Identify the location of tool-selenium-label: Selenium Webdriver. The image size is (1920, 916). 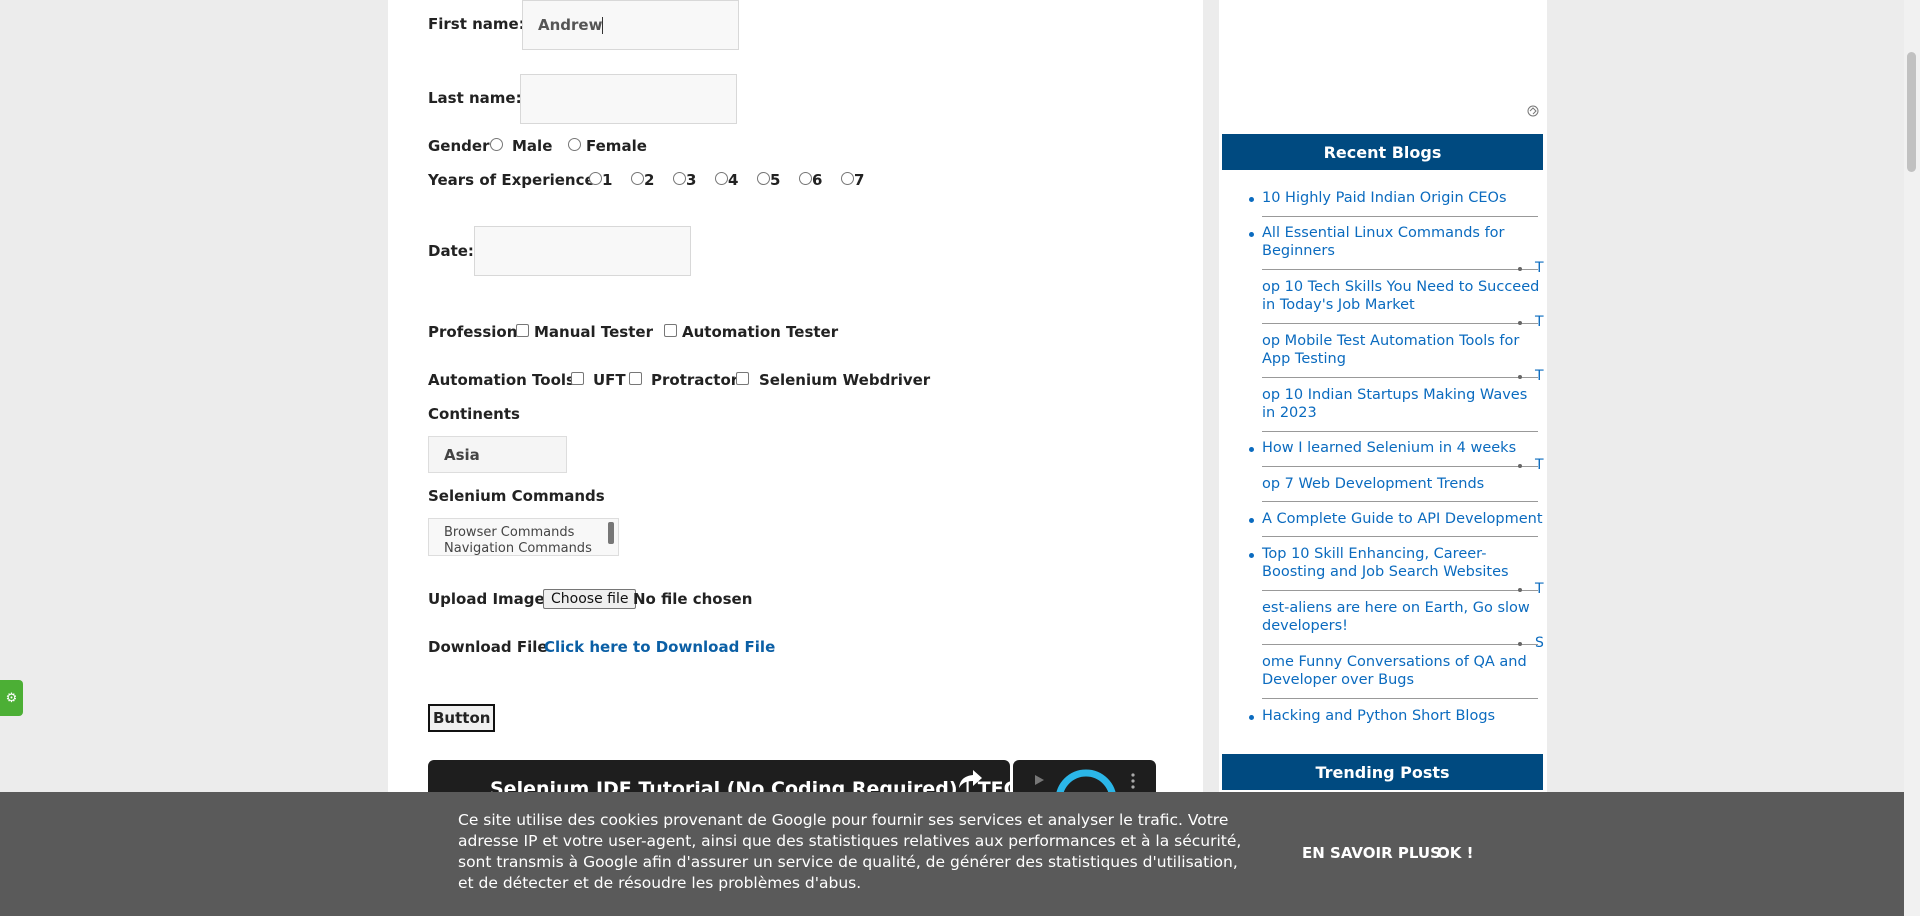
(845, 380).